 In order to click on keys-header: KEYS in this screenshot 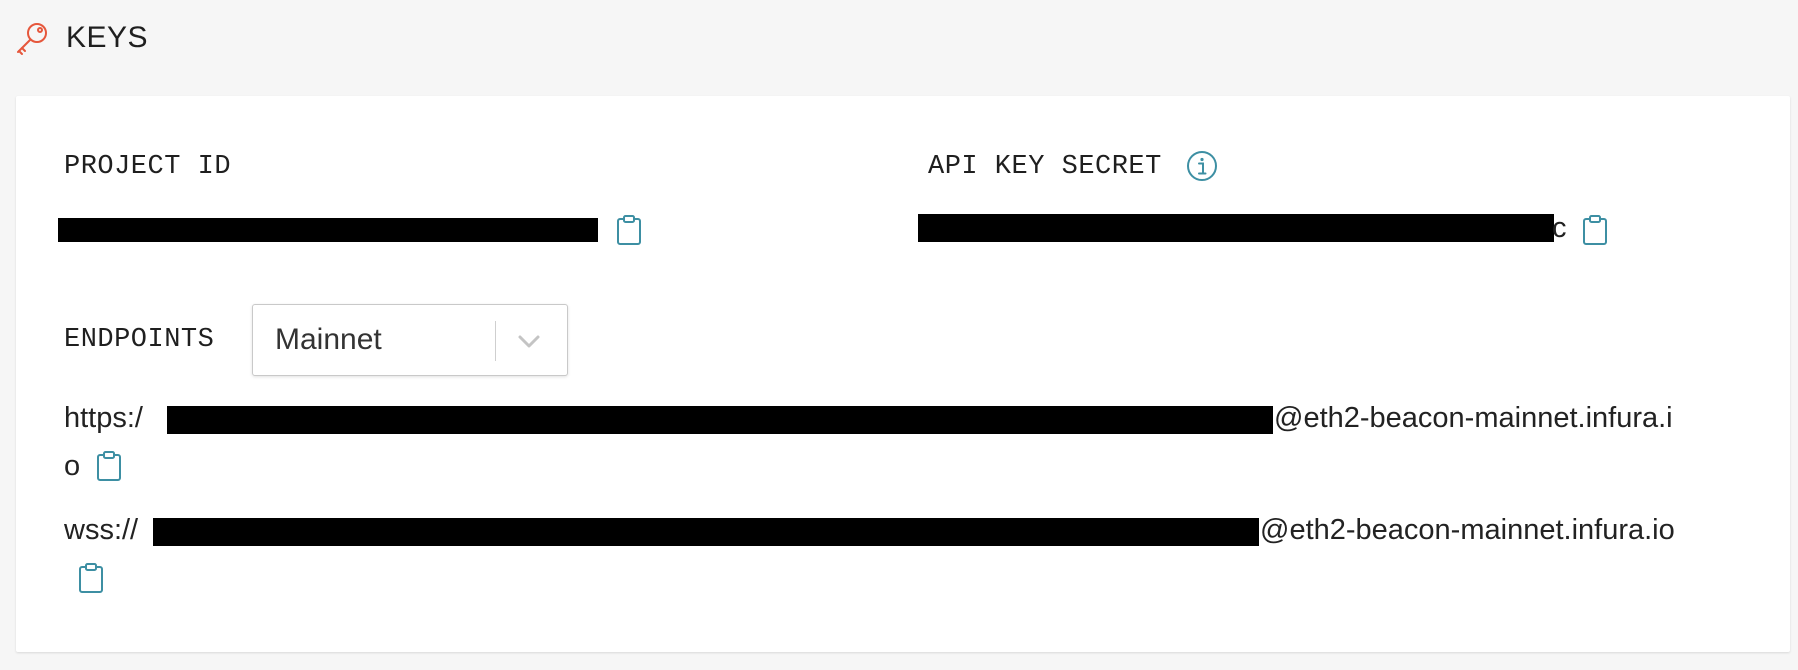, I will do `click(81, 38)`.